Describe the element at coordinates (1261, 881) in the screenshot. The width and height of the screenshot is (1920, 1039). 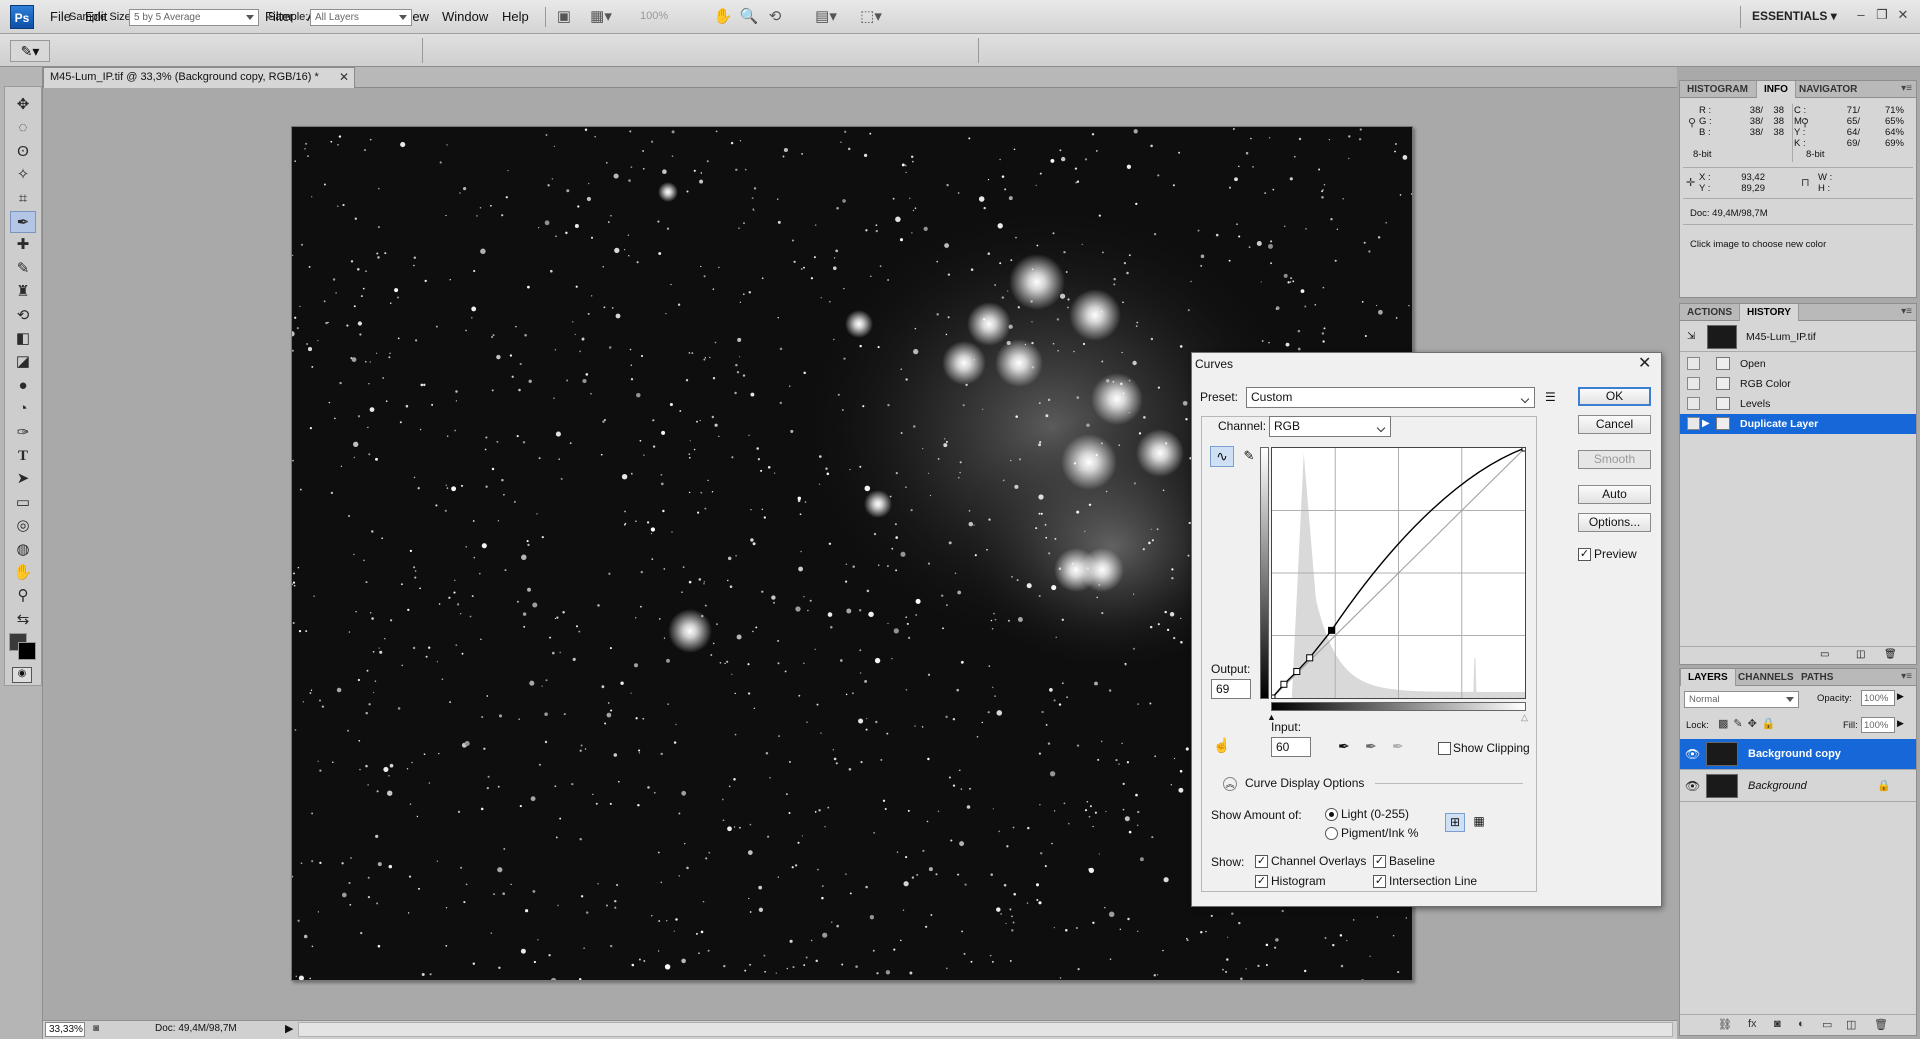
I see `histogram-checkbox: ✓` at that location.